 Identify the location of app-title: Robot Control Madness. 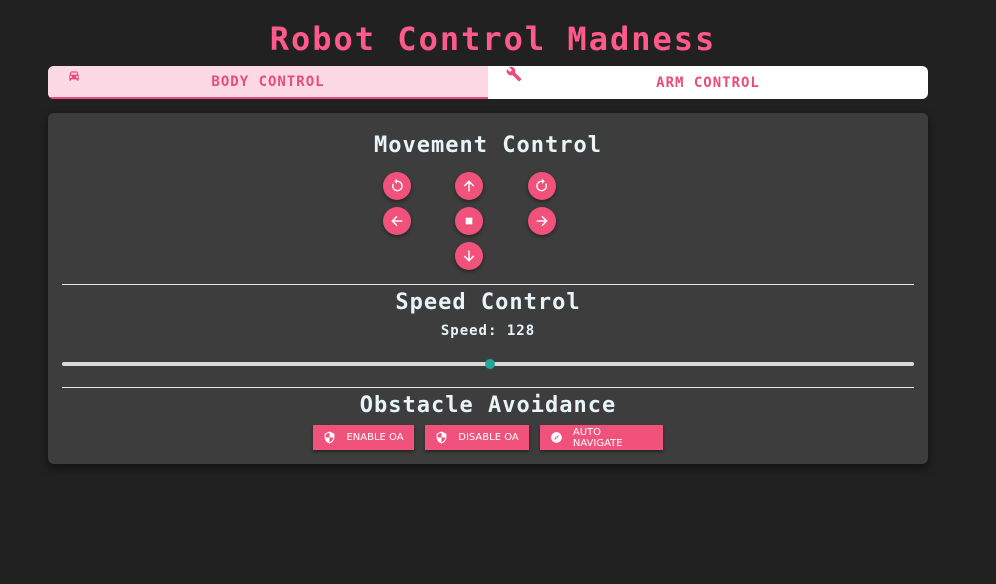
(493, 39).